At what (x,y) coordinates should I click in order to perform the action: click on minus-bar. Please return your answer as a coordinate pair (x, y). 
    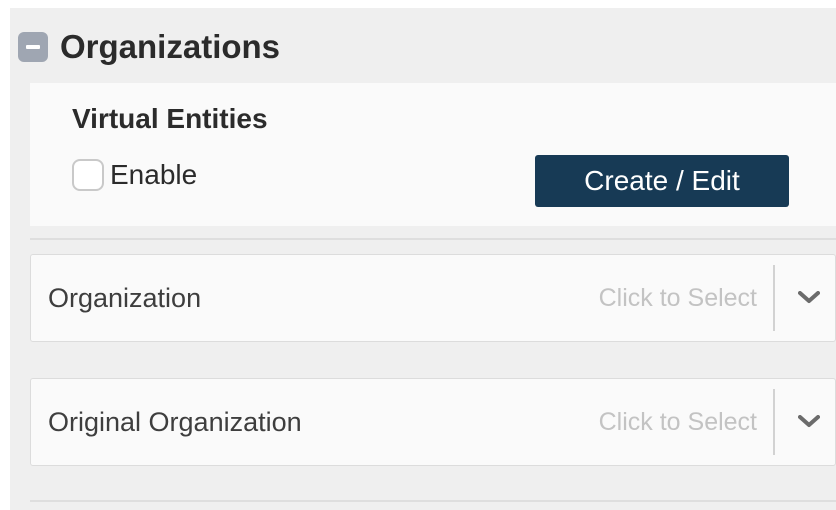
    Looking at the image, I should click on (33, 47).